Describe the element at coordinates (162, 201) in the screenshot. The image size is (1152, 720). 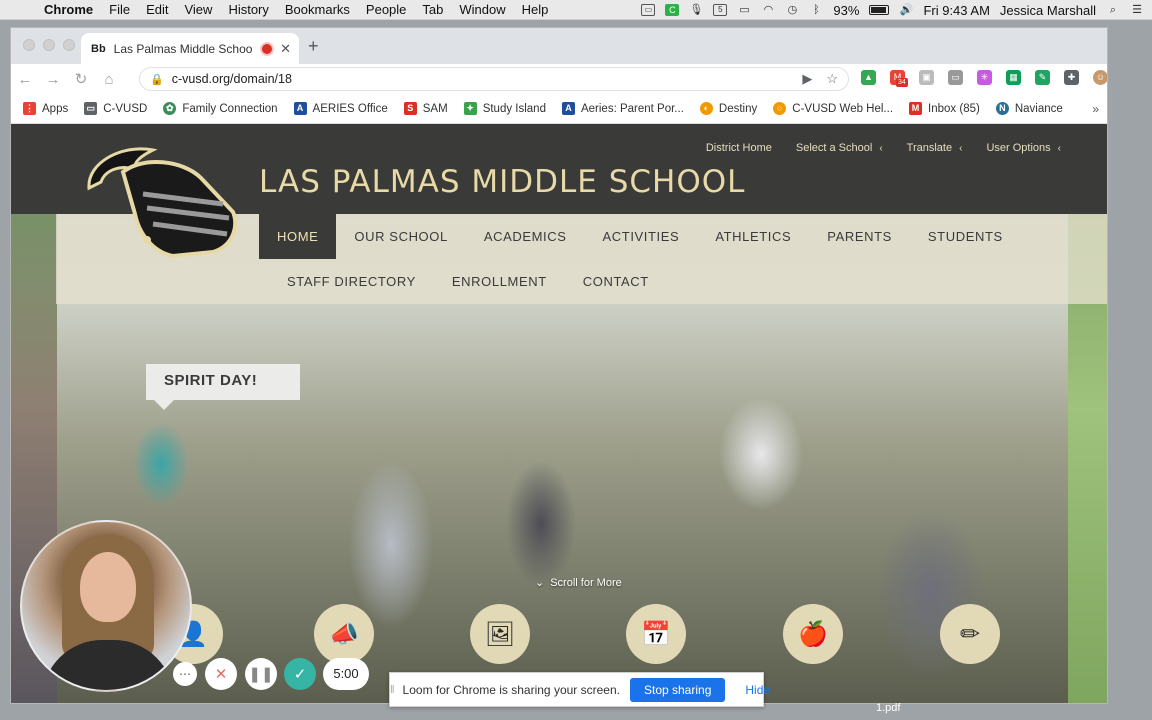
I see `knight-helmet-logo` at that location.